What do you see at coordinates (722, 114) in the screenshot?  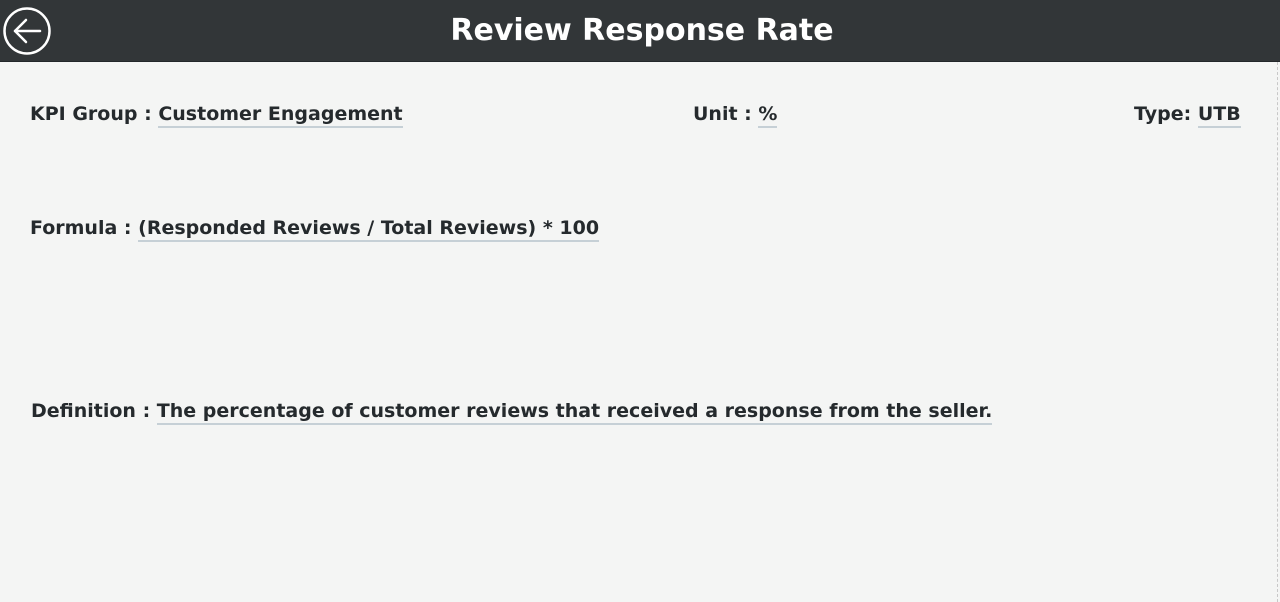 I see `unit-label: Unit :` at bounding box center [722, 114].